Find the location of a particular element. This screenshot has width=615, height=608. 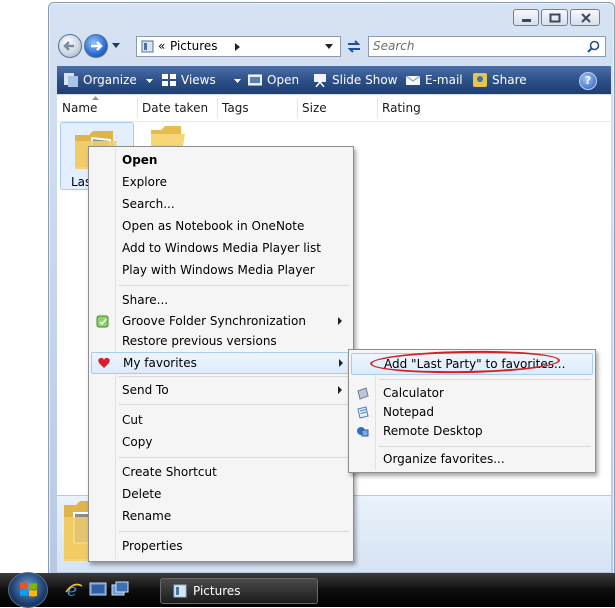

submenu-item-label: Notepad is located at coordinates (408, 412).